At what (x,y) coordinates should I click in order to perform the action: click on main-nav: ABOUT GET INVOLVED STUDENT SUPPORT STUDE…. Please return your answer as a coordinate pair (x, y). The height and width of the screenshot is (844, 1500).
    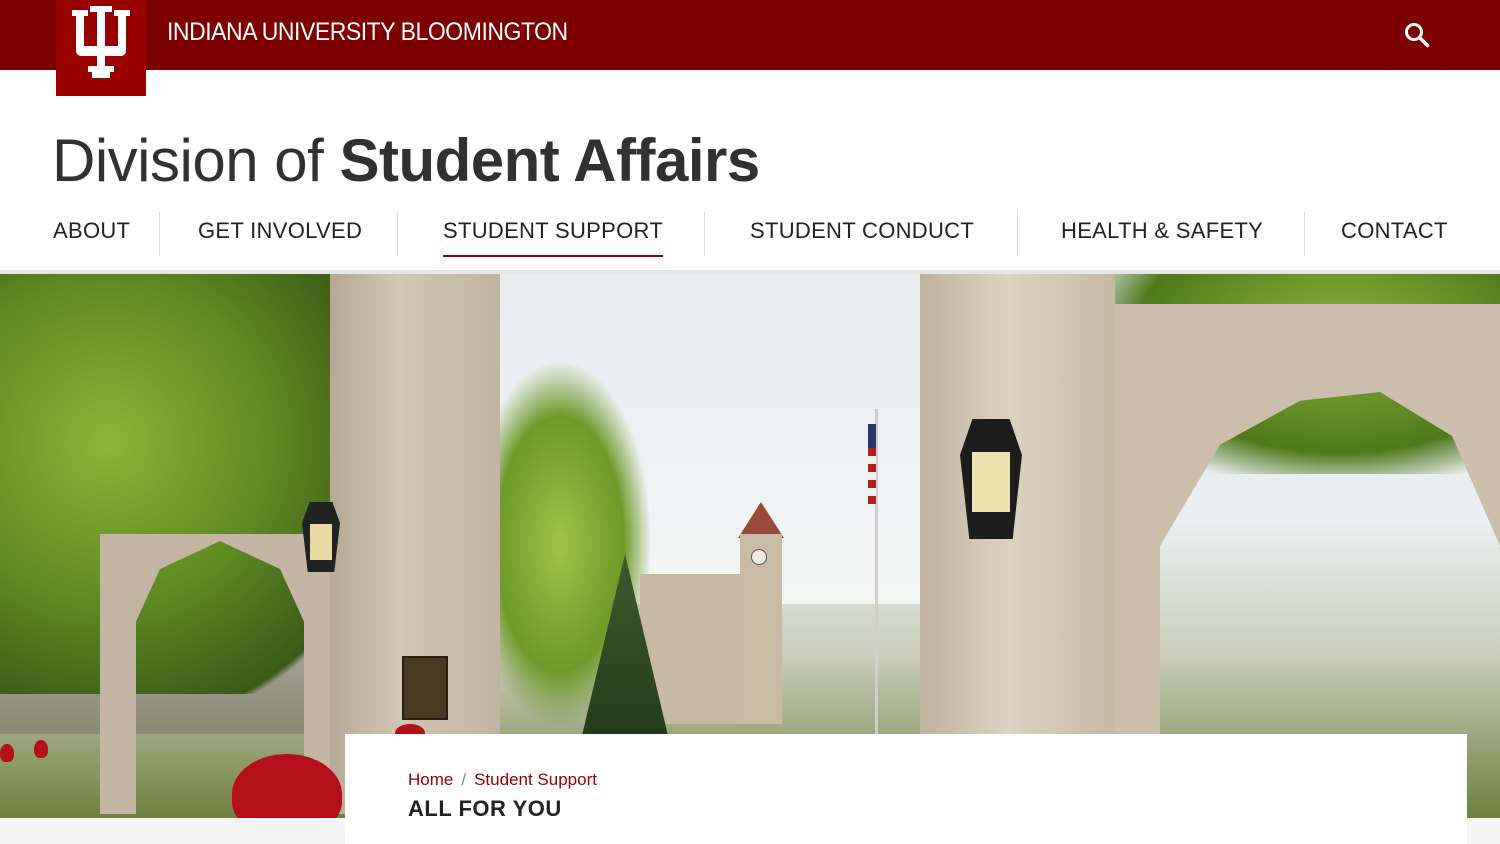
    Looking at the image, I should click on (750, 236).